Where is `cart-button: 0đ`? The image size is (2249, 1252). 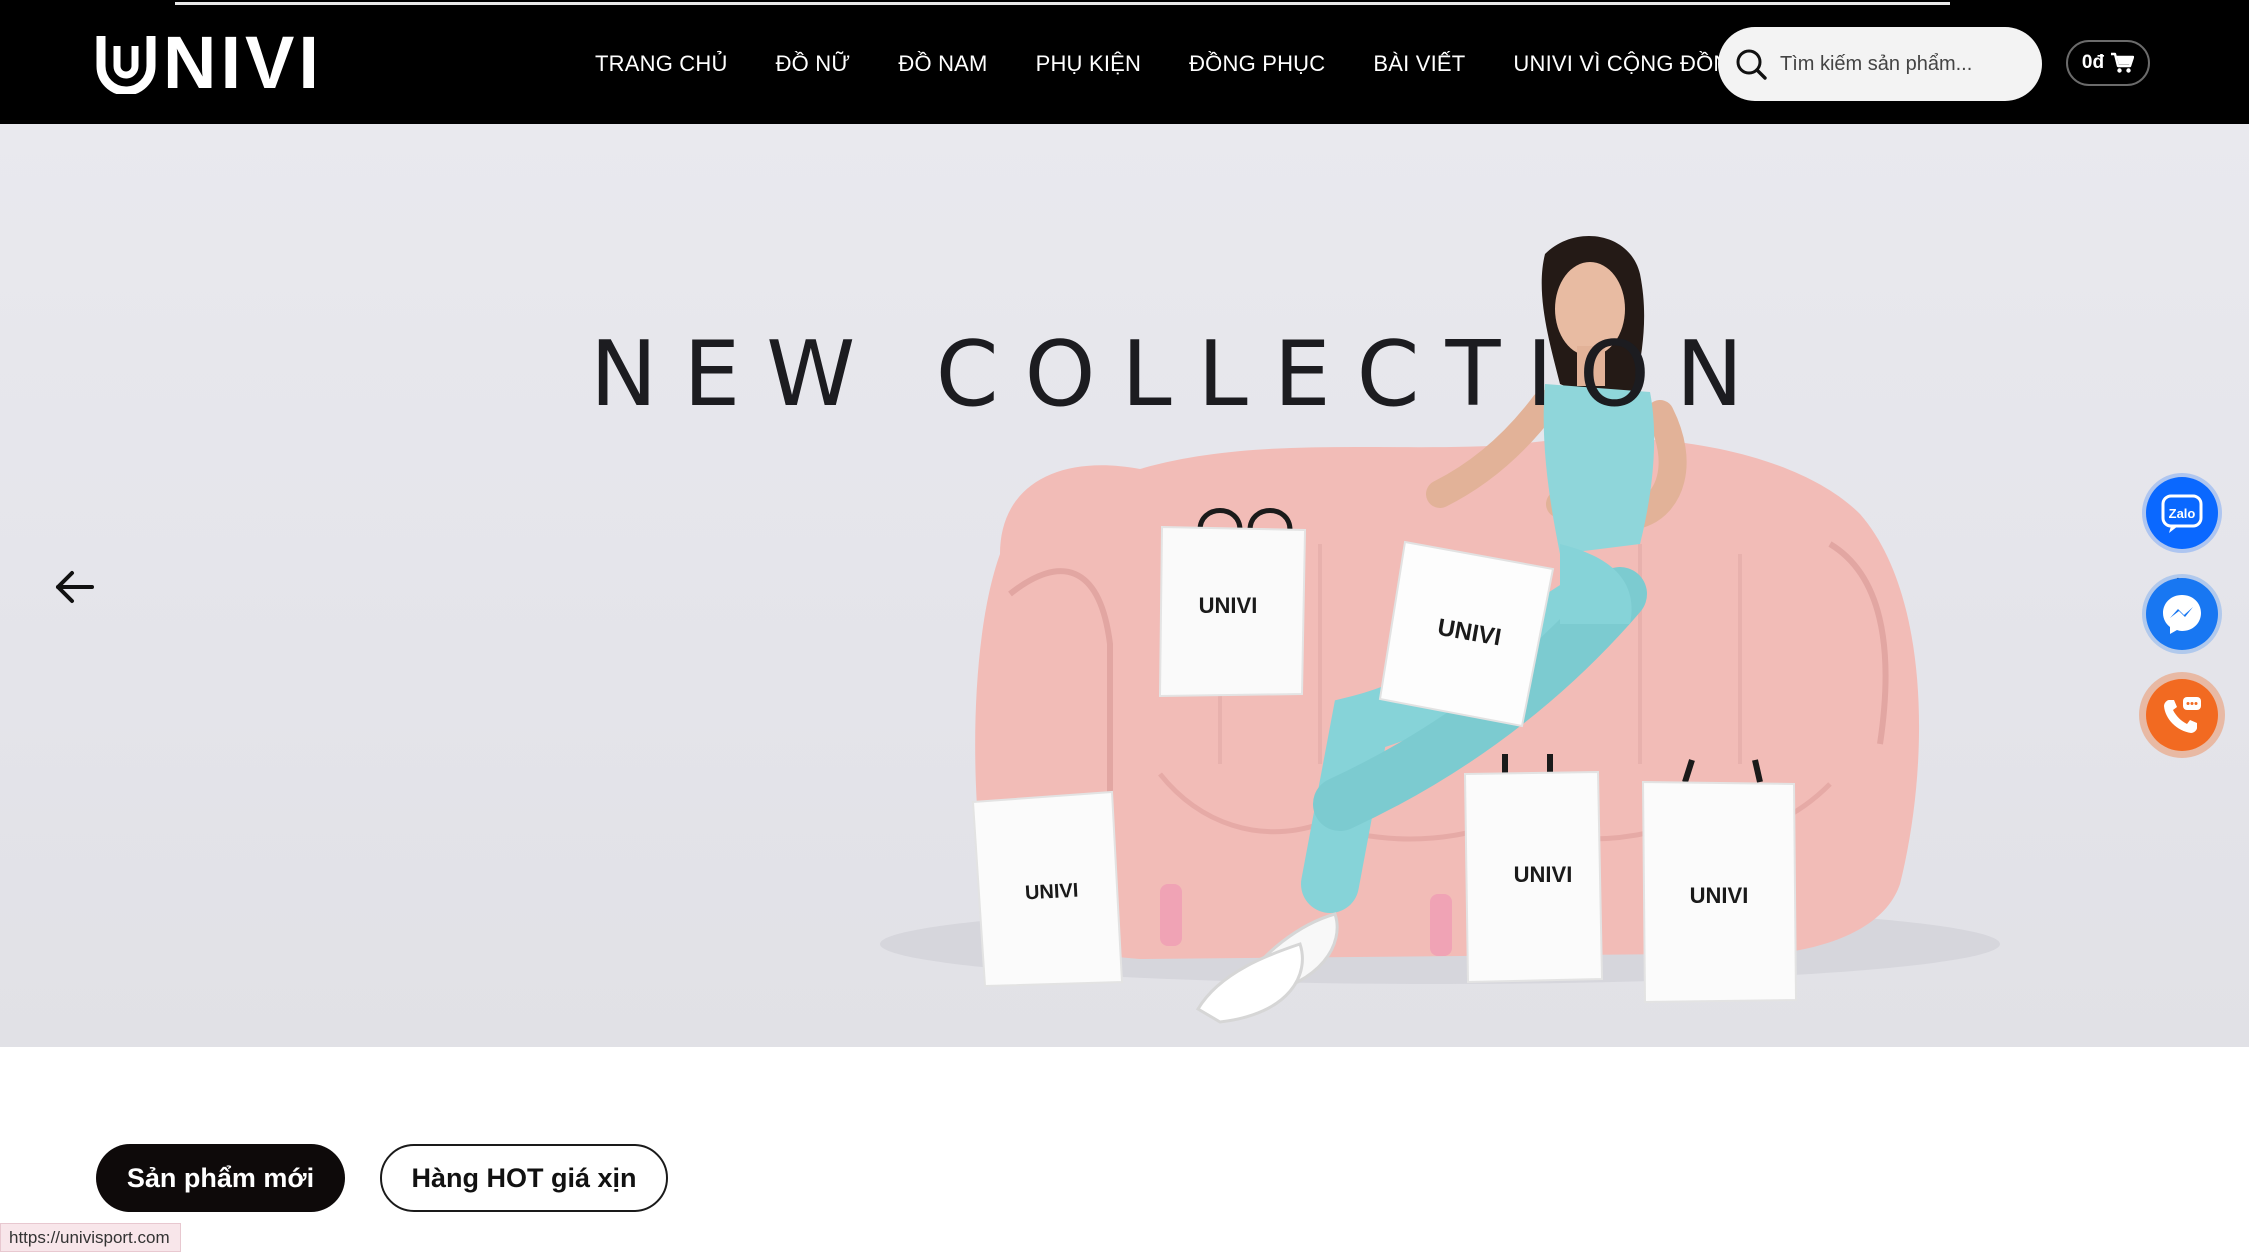
cart-button: 0đ is located at coordinates (2108, 63).